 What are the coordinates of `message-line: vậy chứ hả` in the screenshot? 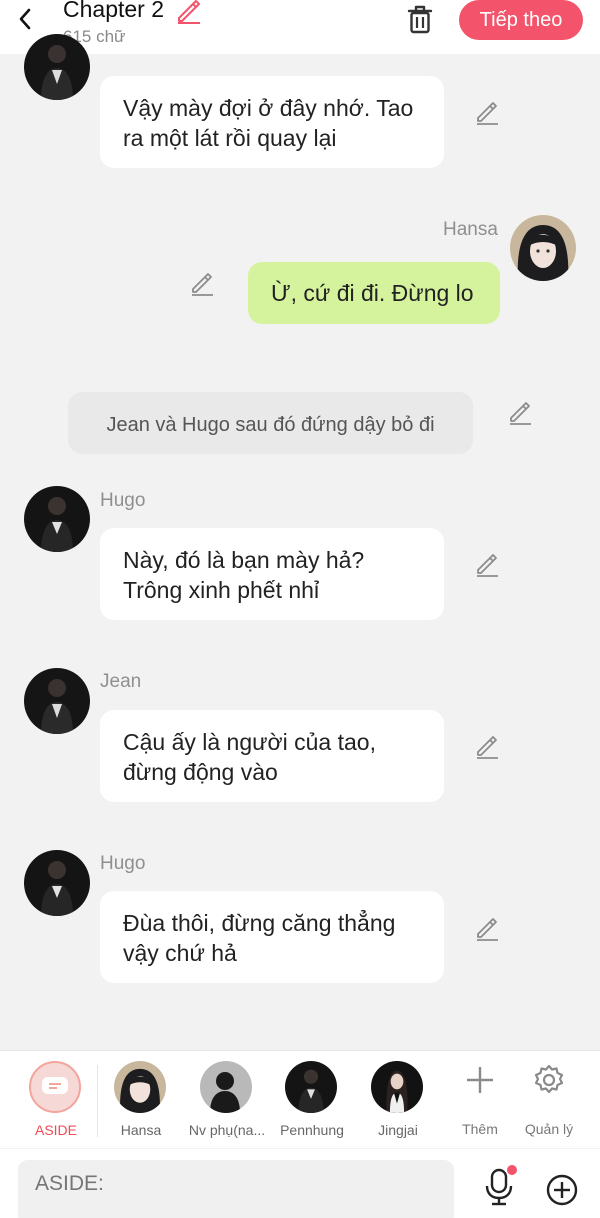 It's located at (180, 953).